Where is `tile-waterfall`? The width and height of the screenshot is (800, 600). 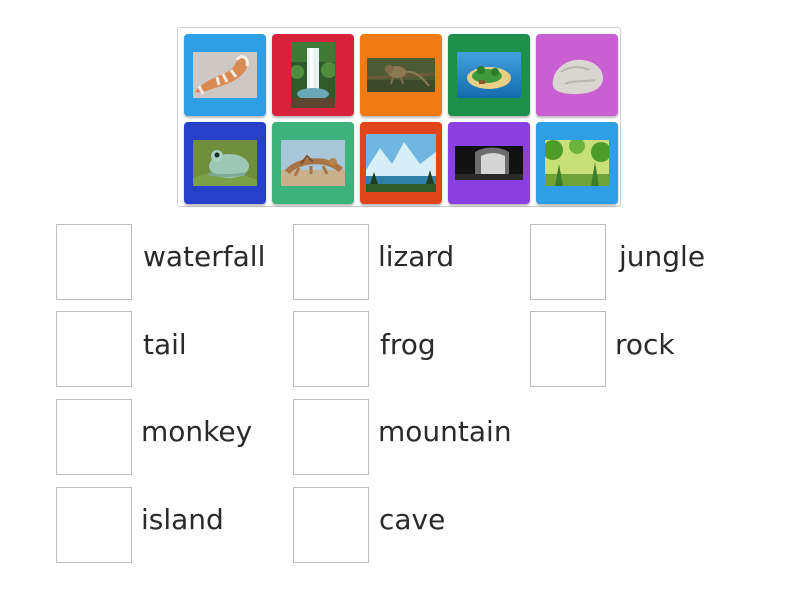 tile-waterfall is located at coordinates (313, 75).